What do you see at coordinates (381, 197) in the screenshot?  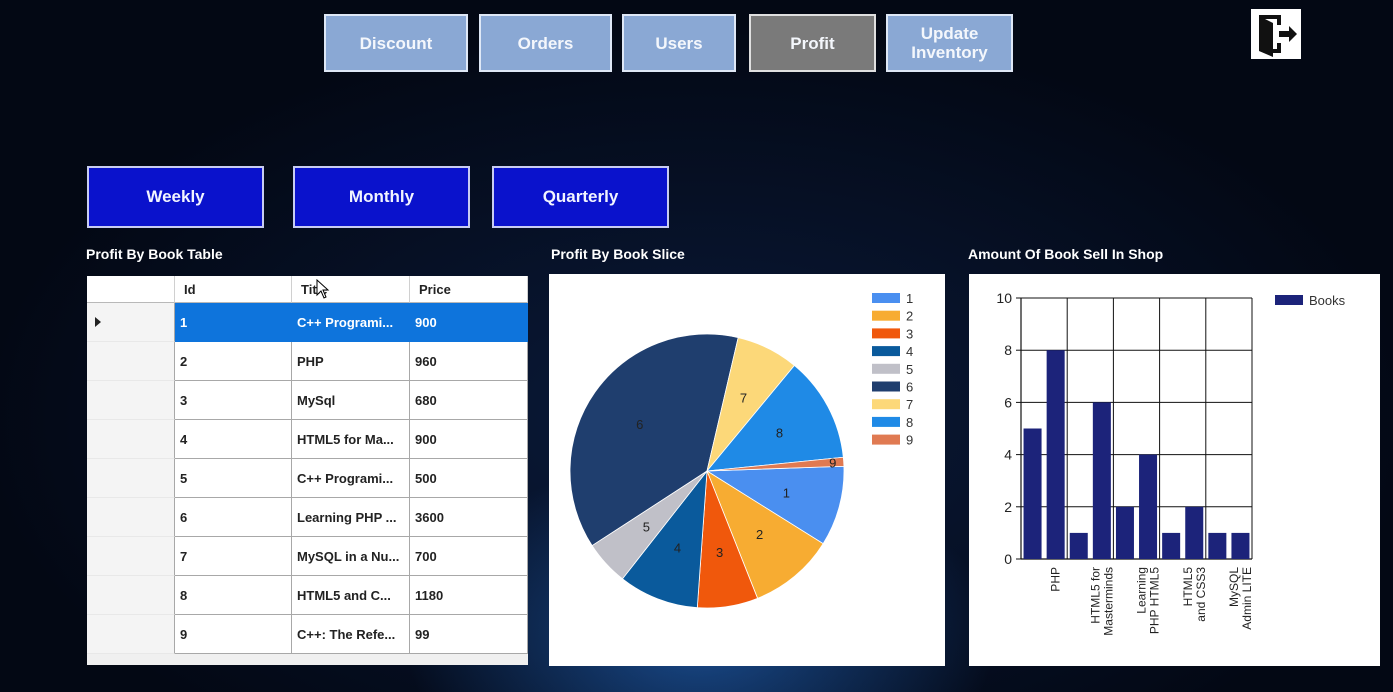 I see `monthly-button: Monthly` at bounding box center [381, 197].